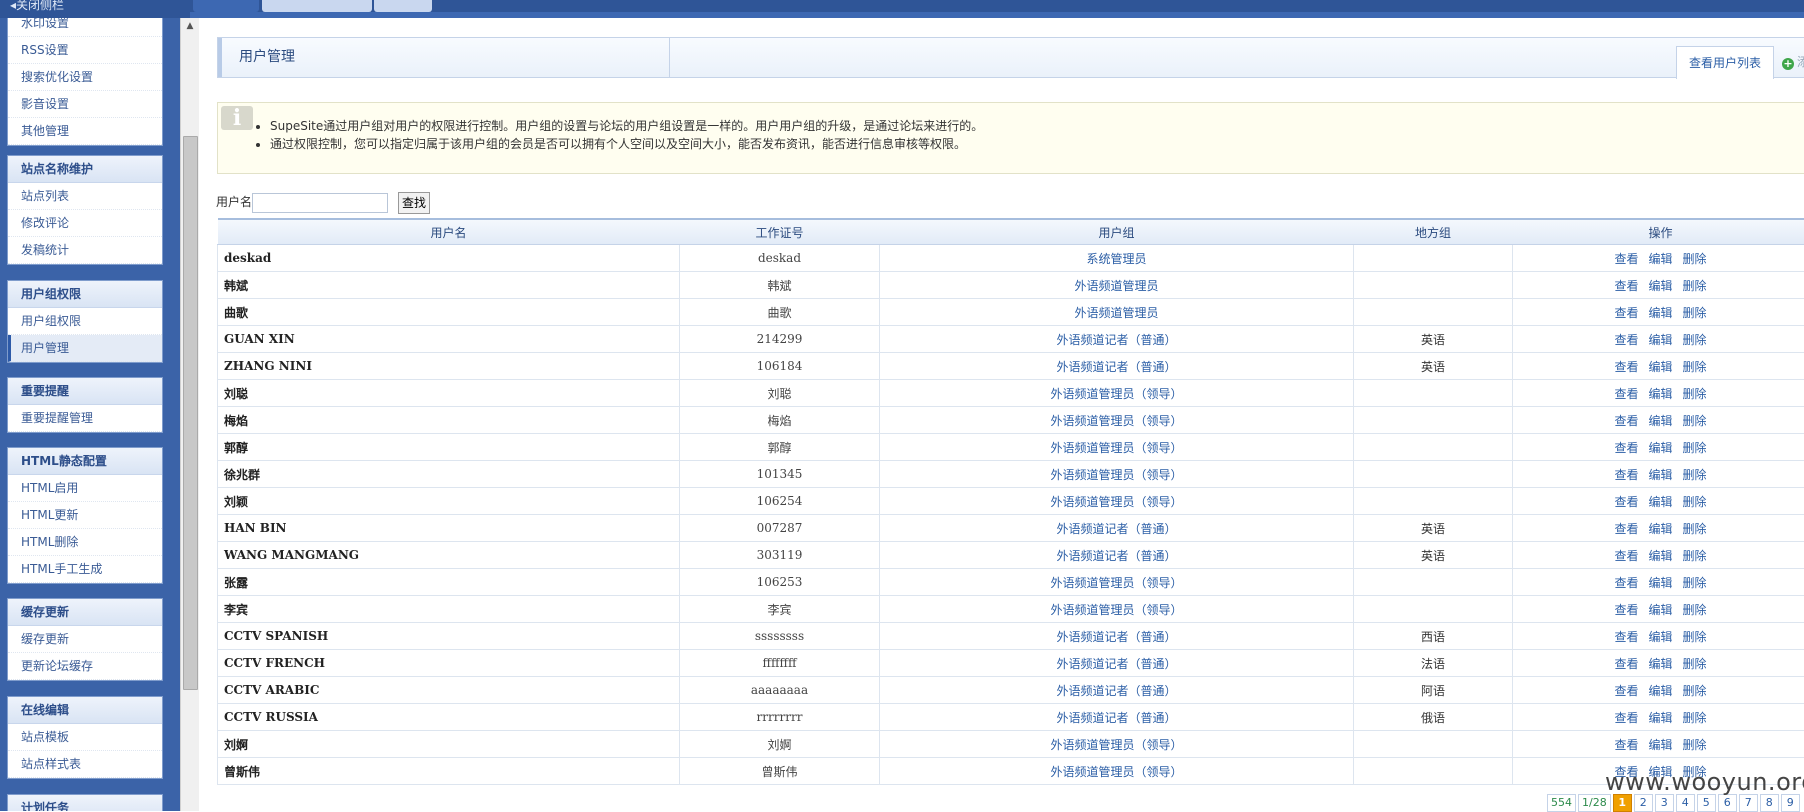  What do you see at coordinates (1117, 258) in the screenshot?
I see `user-group-link: 系统管理员` at bounding box center [1117, 258].